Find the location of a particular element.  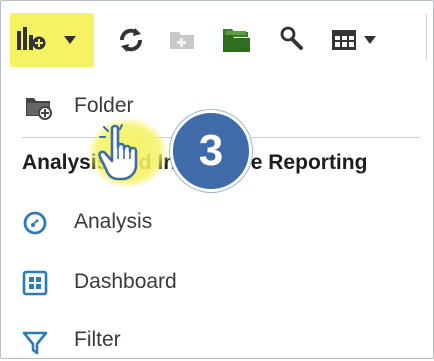

new-content-icon is located at coordinates (46, 38).